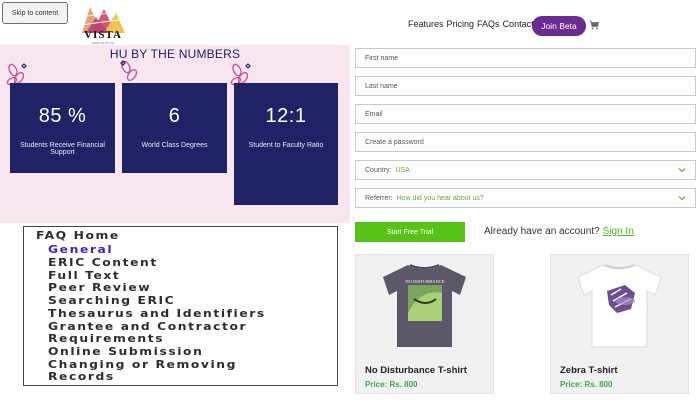 The height and width of the screenshot is (400, 700). I want to click on tshirt-dark-image: NO DISTURBANCE, so click(424, 305).